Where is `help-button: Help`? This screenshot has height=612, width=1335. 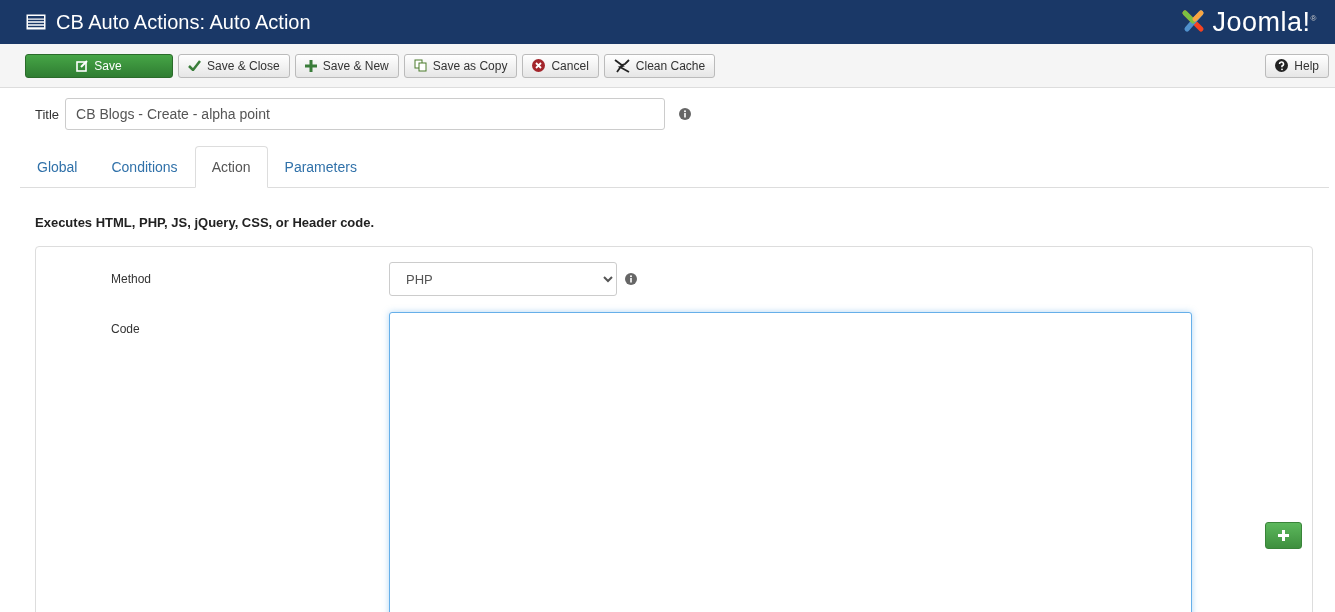 help-button: Help is located at coordinates (1297, 65).